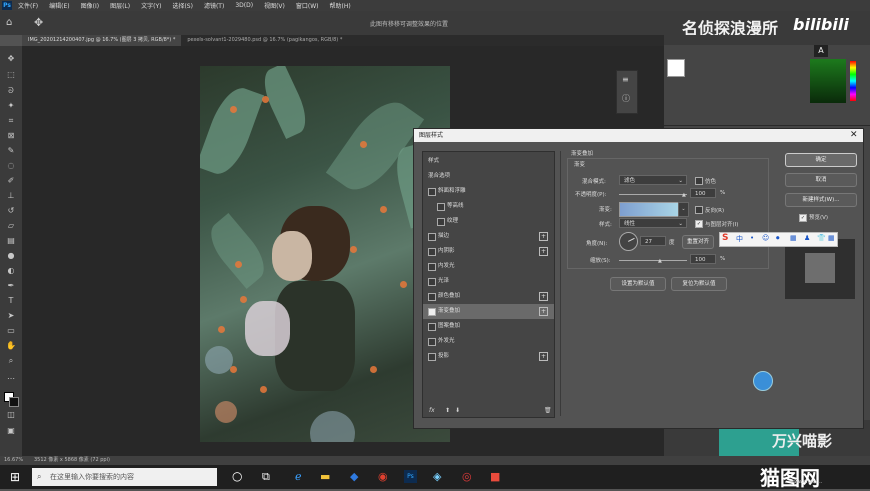  Describe the element at coordinates (15, 477) in the screenshot. I see `windows-start-icon: ⊞` at that location.